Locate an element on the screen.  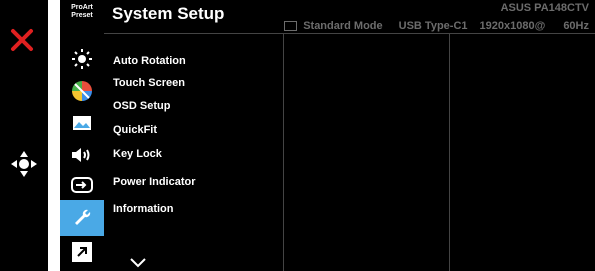
image-icon is located at coordinates (82, 123).